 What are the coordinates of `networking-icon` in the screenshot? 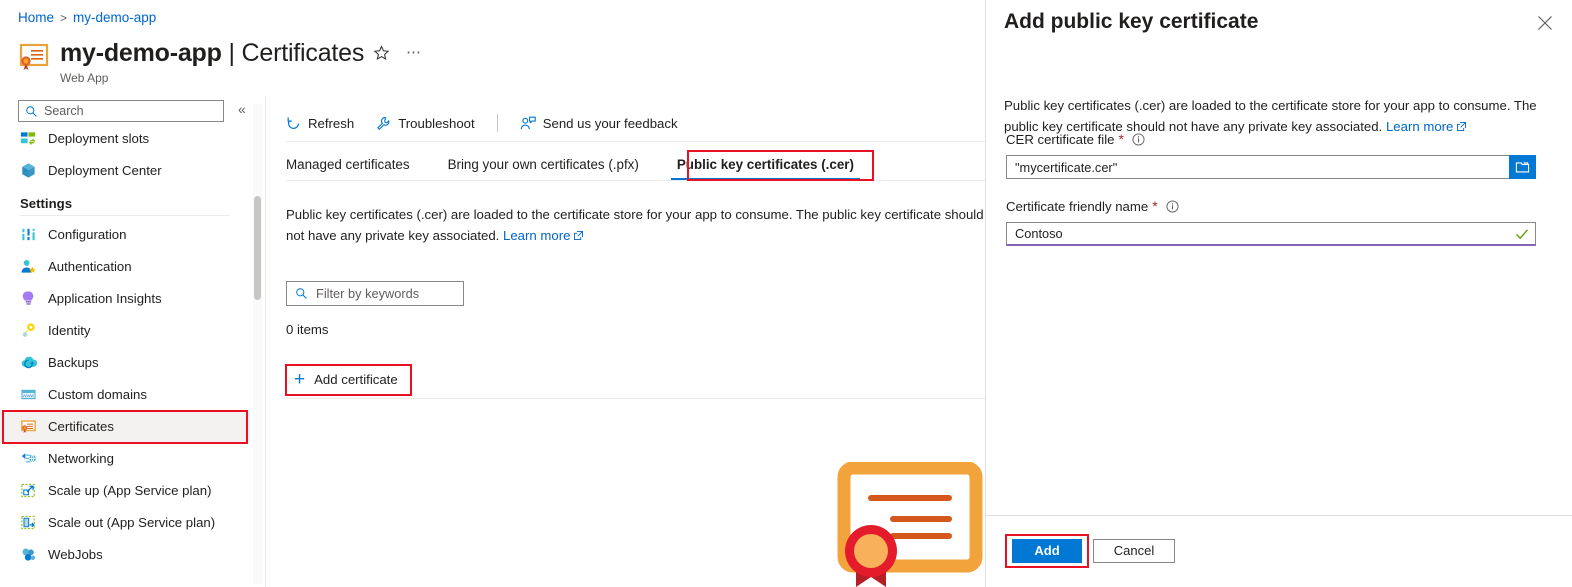 It's located at (28, 457).